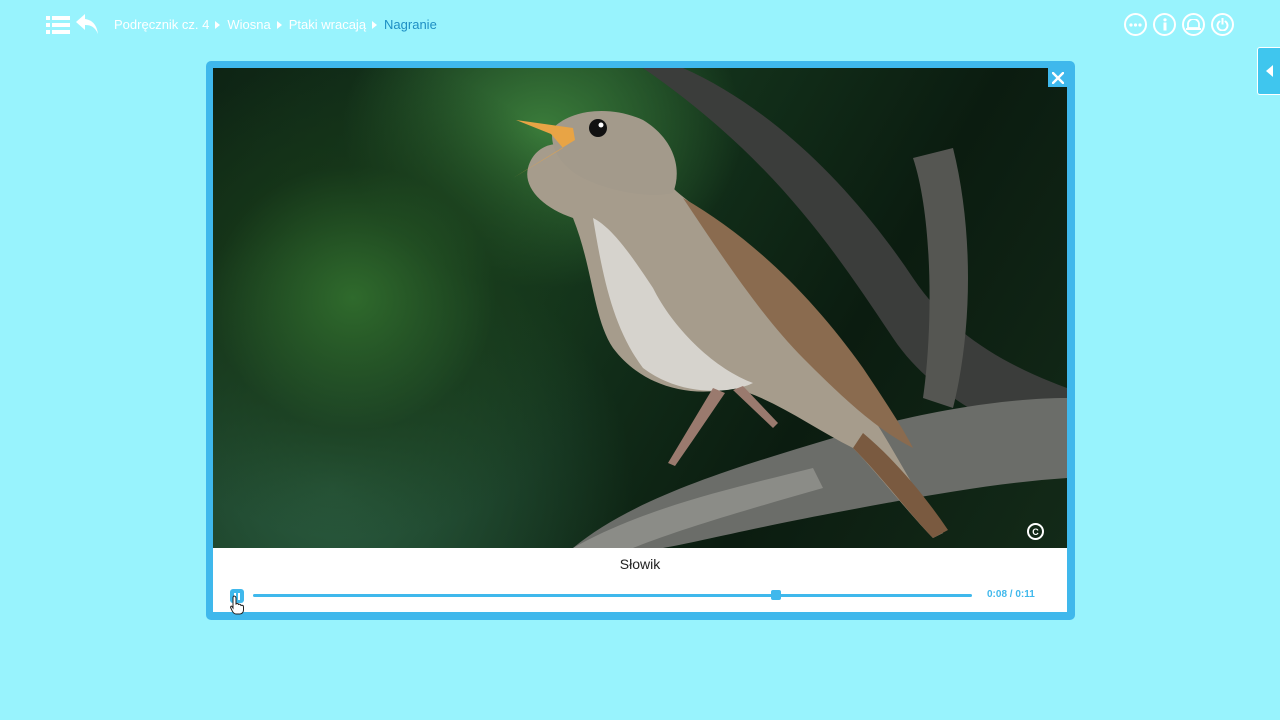 This screenshot has height=720, width=1280. Describe the element at coordinates (1193, 24) in the screenshot. I see `display-icon` at that location.